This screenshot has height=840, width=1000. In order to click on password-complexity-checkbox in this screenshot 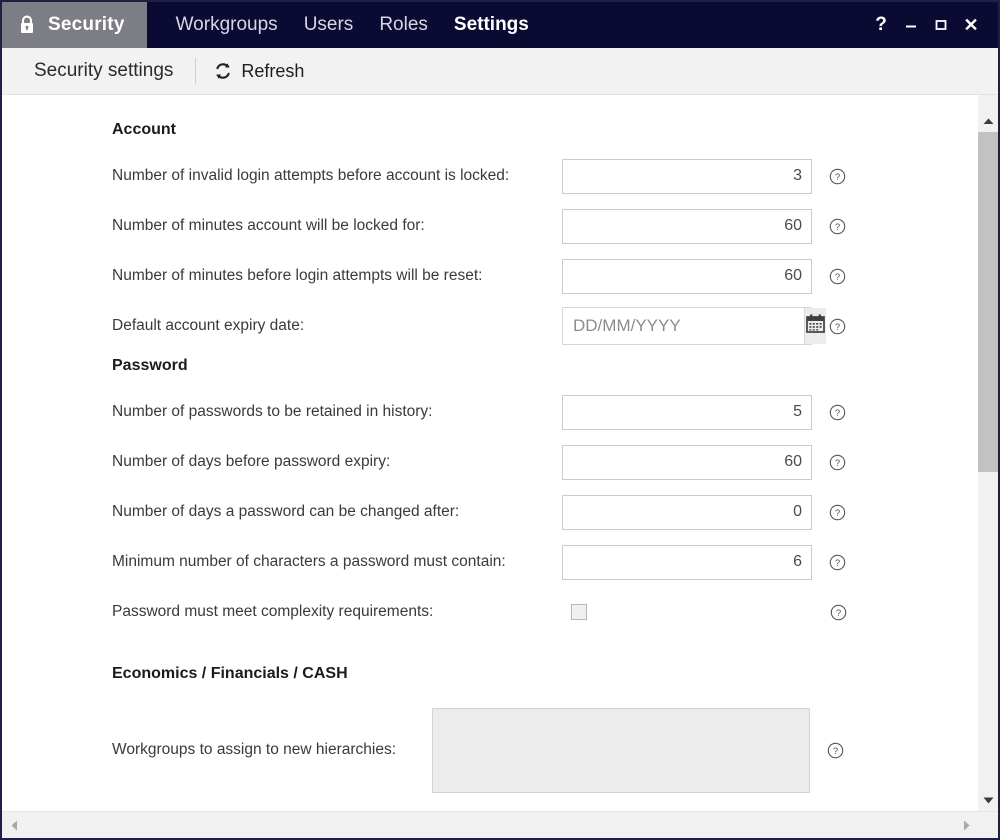, I will do `click(579, 612)`.